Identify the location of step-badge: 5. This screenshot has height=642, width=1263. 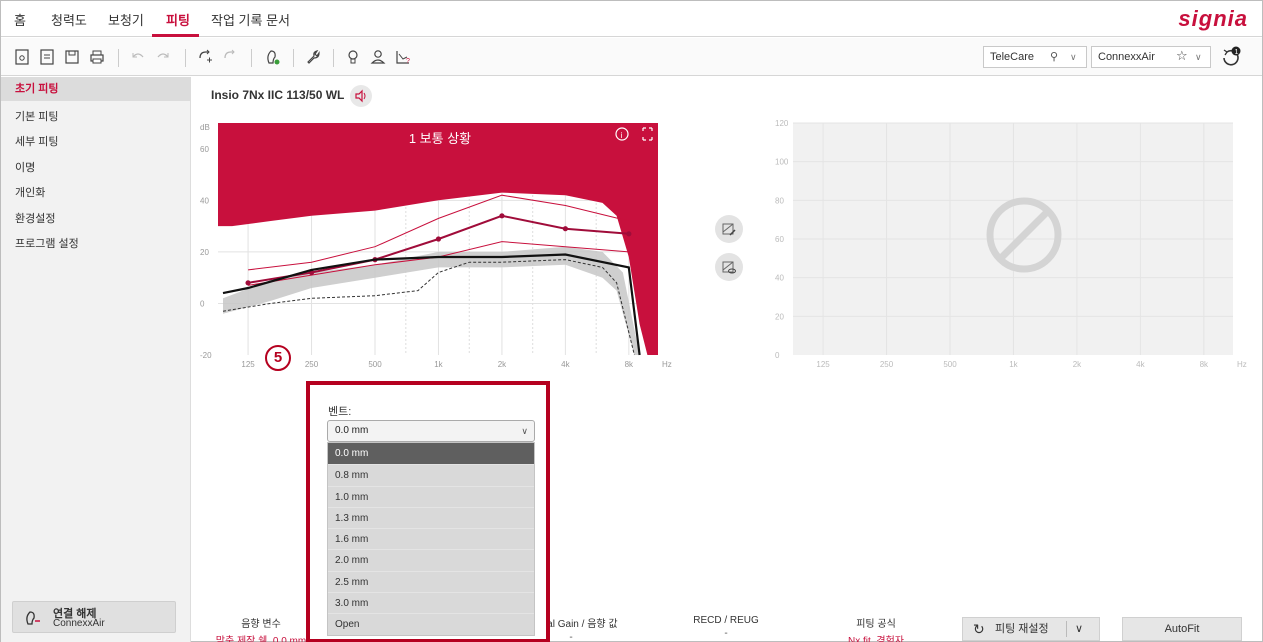
(278, 358).